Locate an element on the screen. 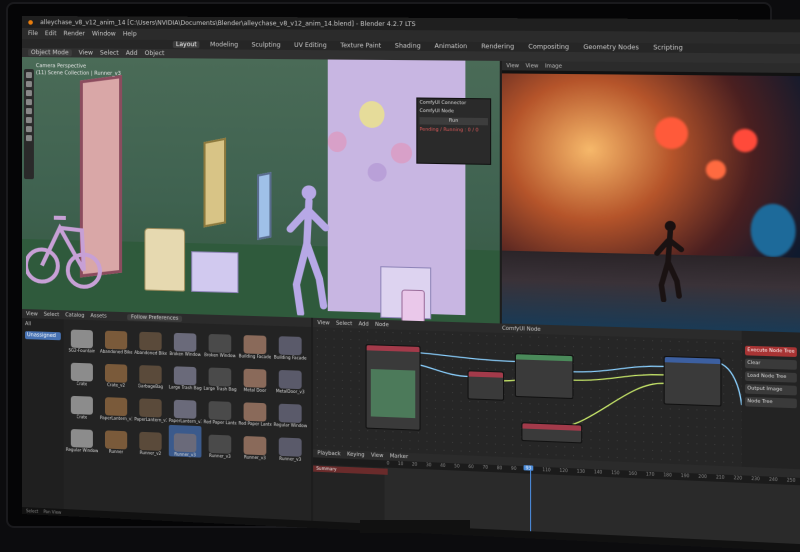 This screenshot has height=552, width=800. asset-menu-catalog: Catalog is located at coordinates (74, 315).